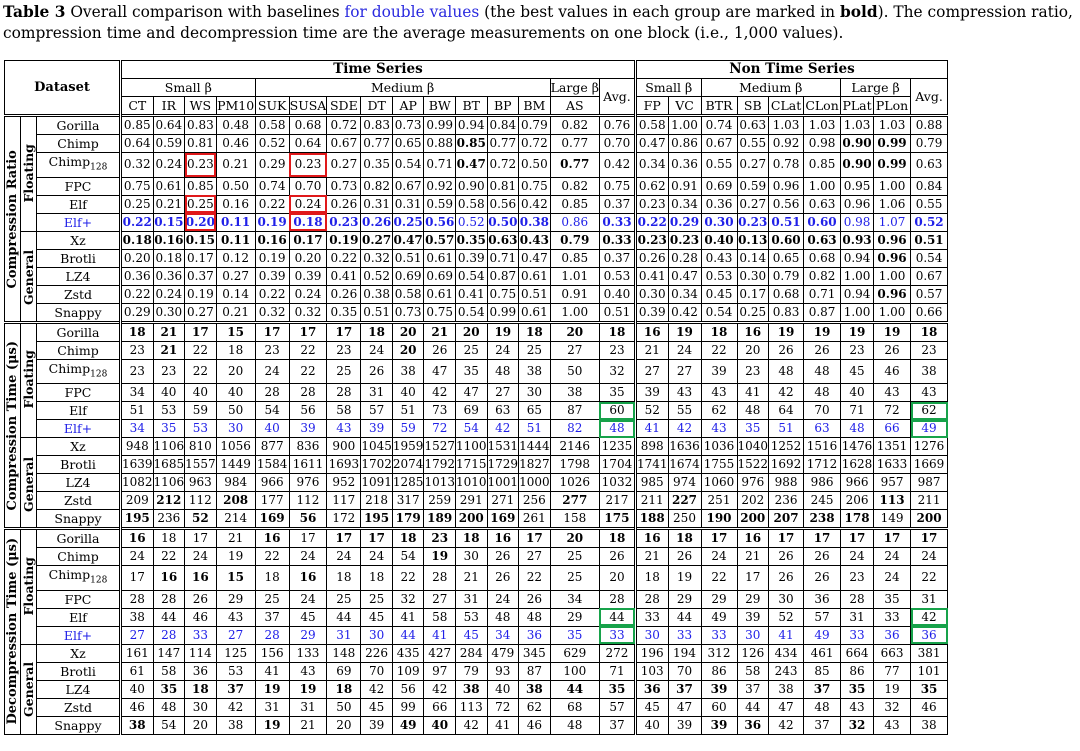 This screenshot has width=1080, height=751. What do you see at coordinates (503, 537) in the screenshot?
I see `table-cell: 16` at bounding box center [503, 537].